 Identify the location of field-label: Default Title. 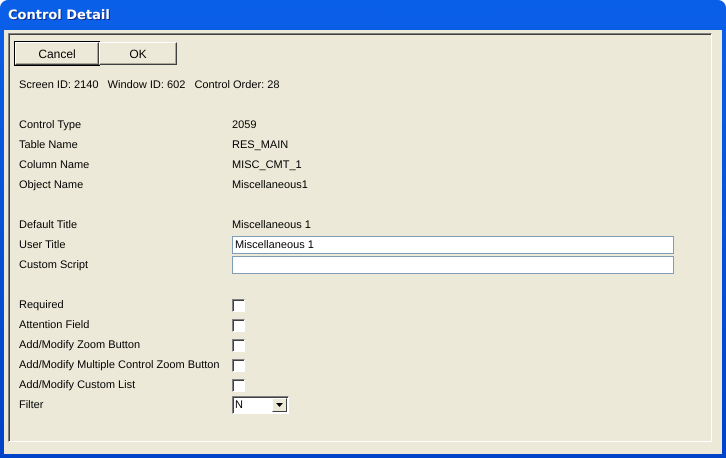
(48, 225).